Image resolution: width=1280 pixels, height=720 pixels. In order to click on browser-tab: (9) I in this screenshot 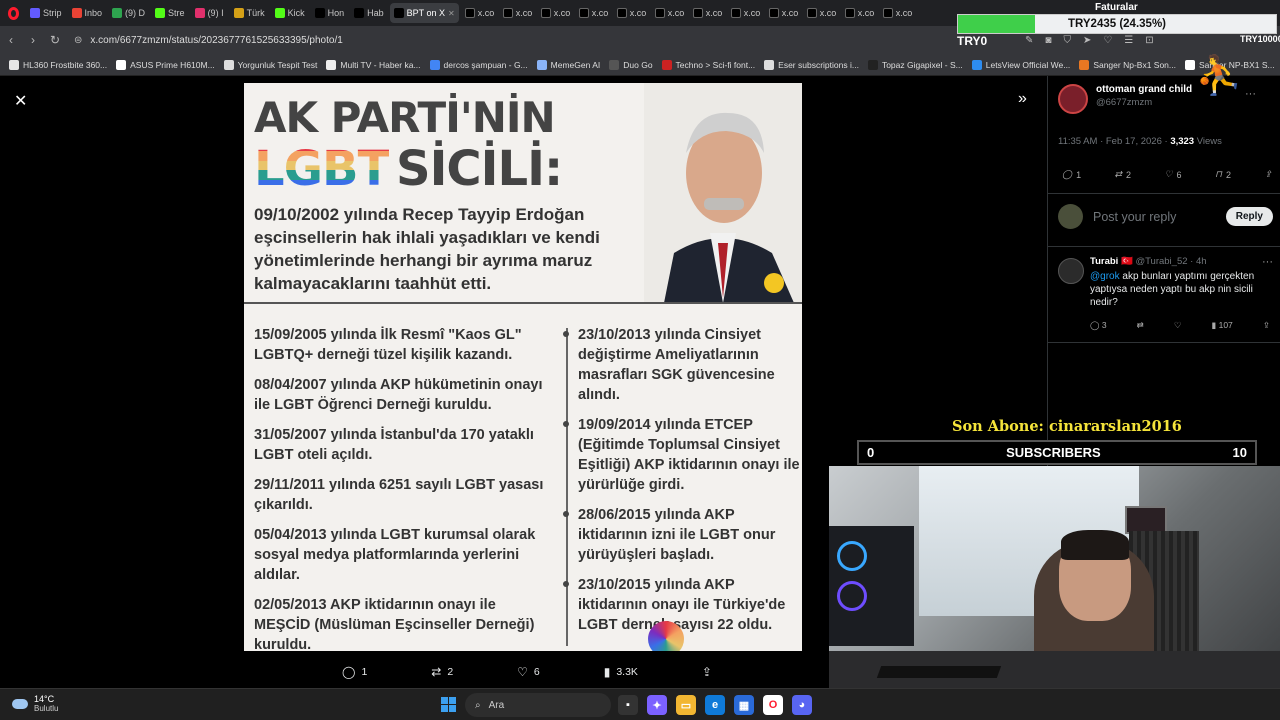, I will do `click(209, 13)`.